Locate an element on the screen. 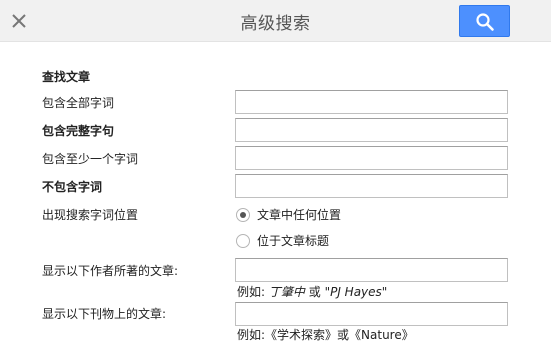 The image size is (551, 343). occurrence-title-label: 位于文章标题 is located at coordinates (293, 240).